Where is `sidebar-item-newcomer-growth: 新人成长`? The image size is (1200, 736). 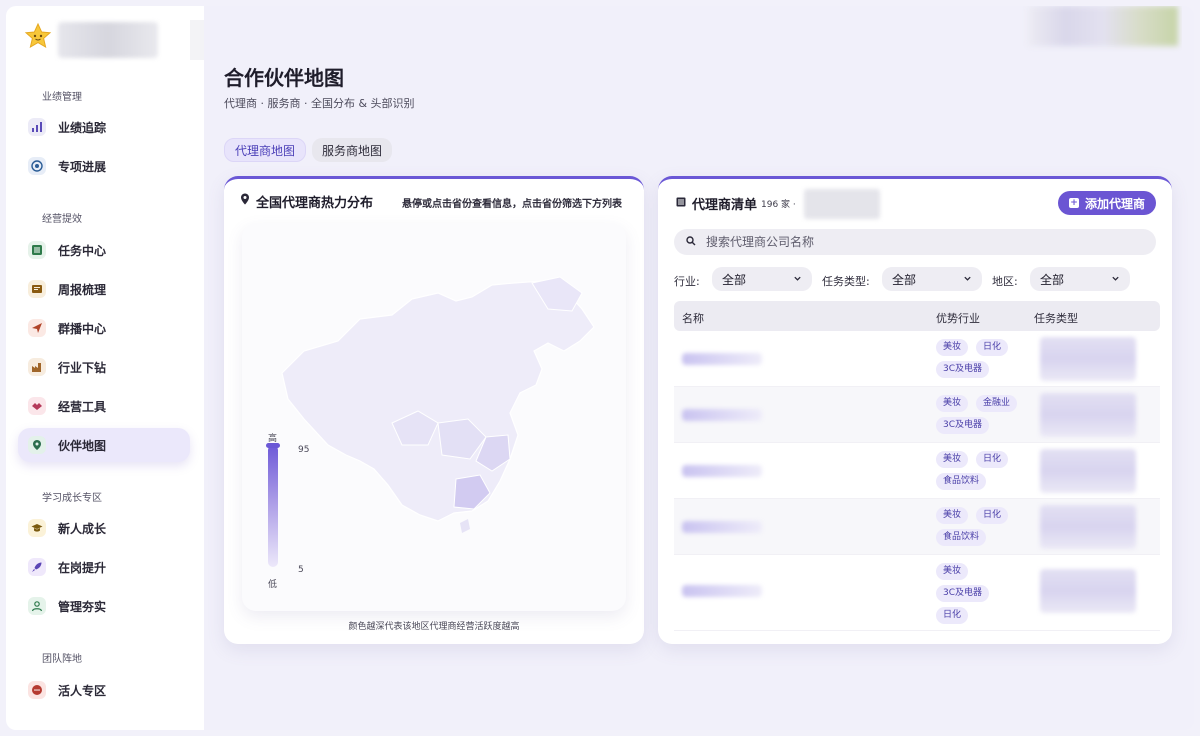 sidebar-item-newcomer-growth: 新人成长 is located at coordinates (104, 528).